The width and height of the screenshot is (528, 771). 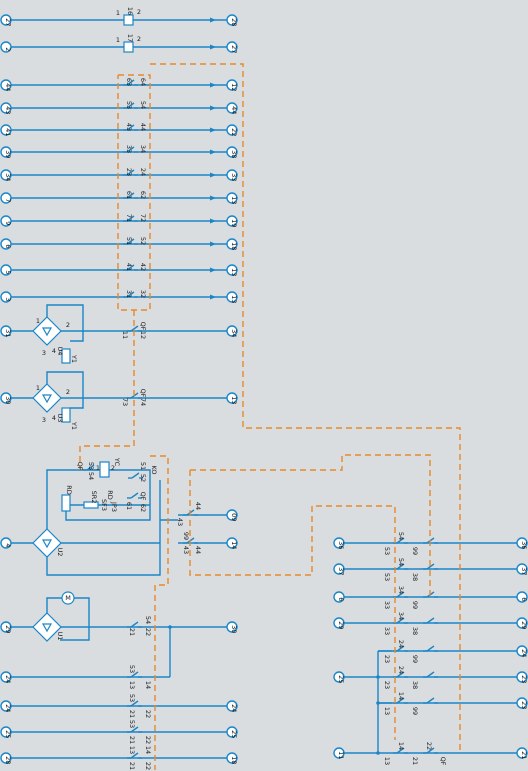 What do you see at coordinates (104, 469) in the screenshot?
I see `yc-coil` at bounding box center [104, 469].